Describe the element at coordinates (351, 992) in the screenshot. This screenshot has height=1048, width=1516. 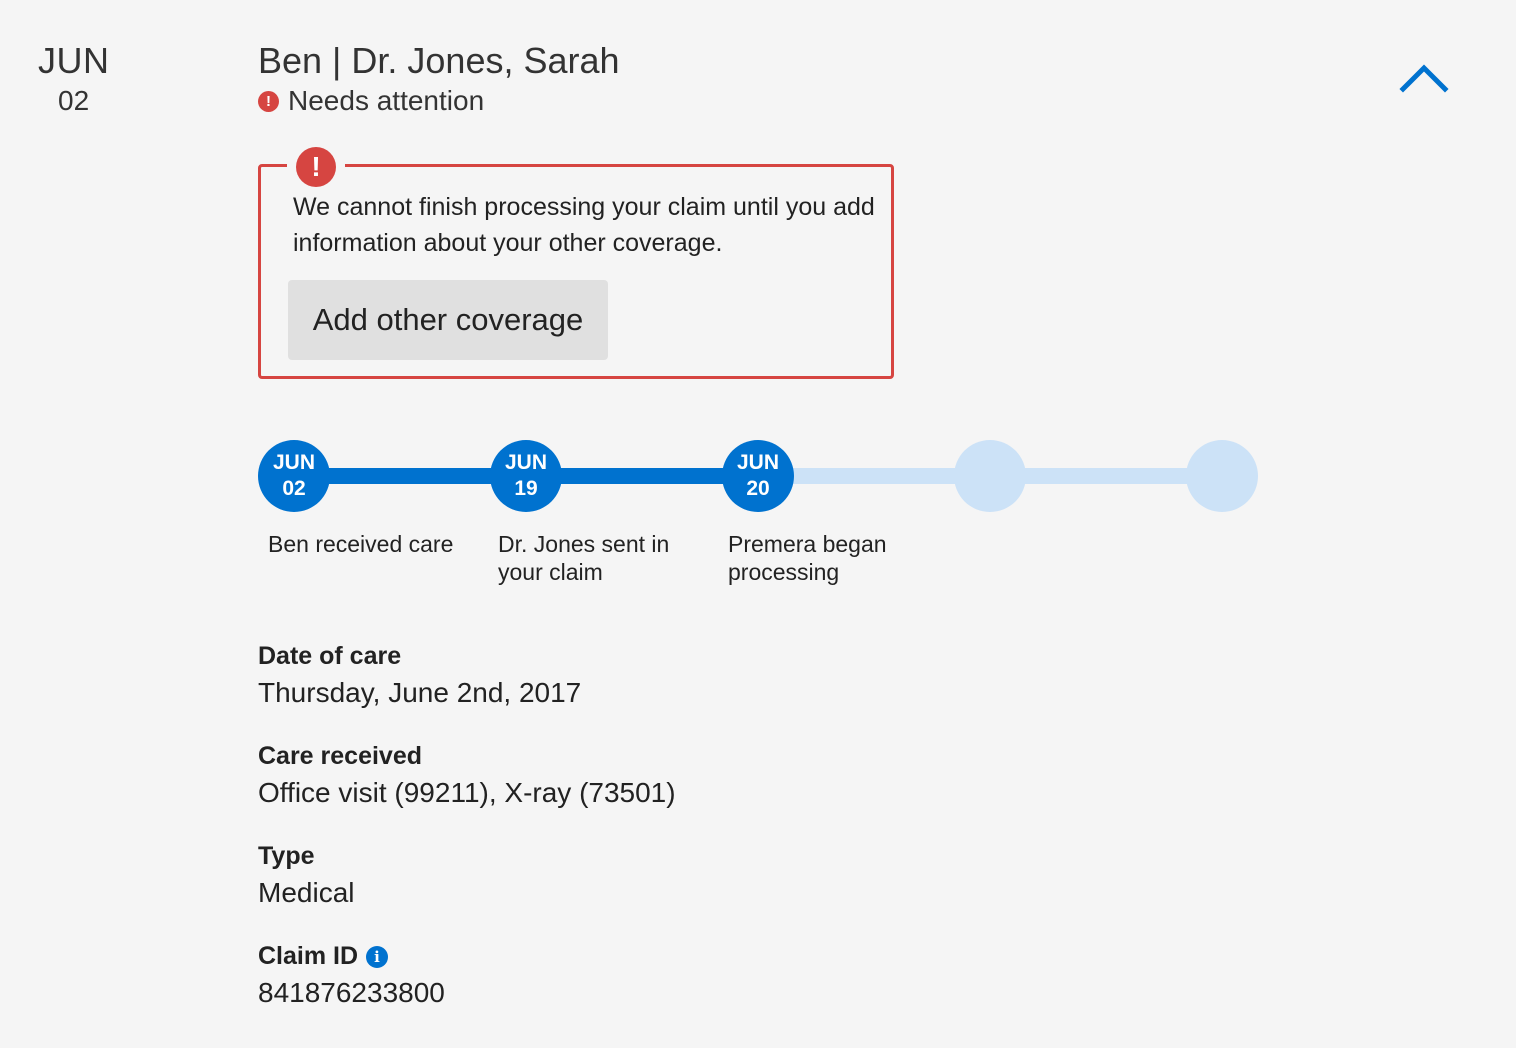
I see `claim-id-value: 841876233800` at that location.